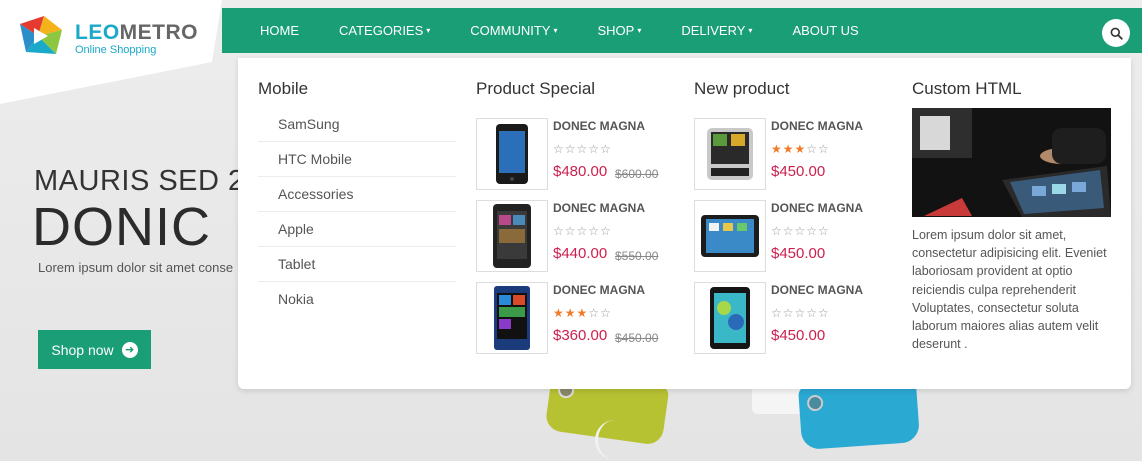  I want to click on product-card: DONEC MAGNA ★★★☆☆ $360.00 $450.00, so click(576, 318).